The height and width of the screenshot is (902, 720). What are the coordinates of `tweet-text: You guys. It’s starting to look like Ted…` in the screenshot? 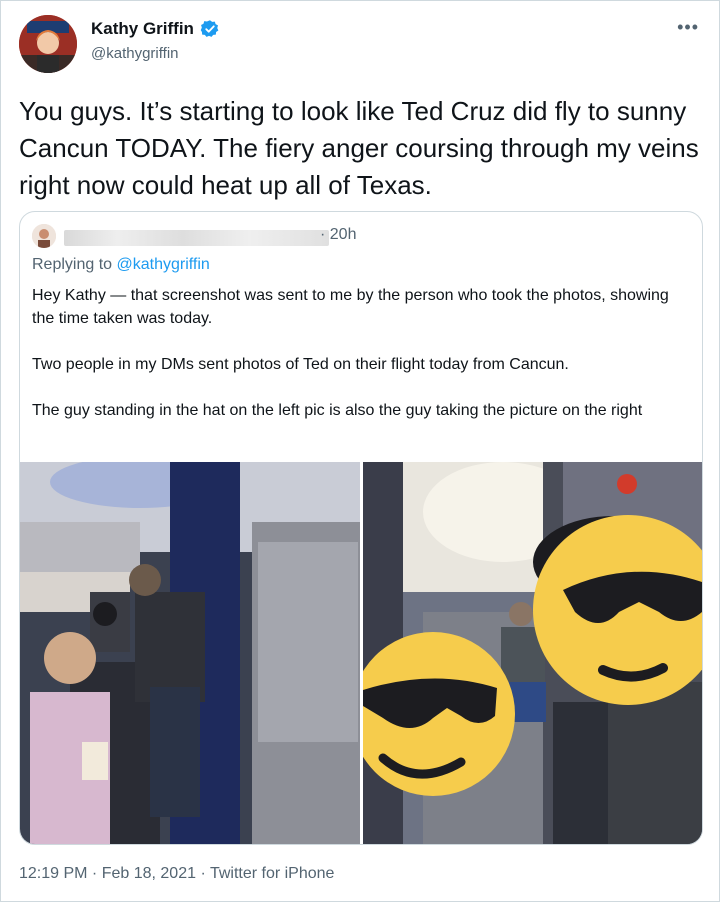 It's located at (359, 148).